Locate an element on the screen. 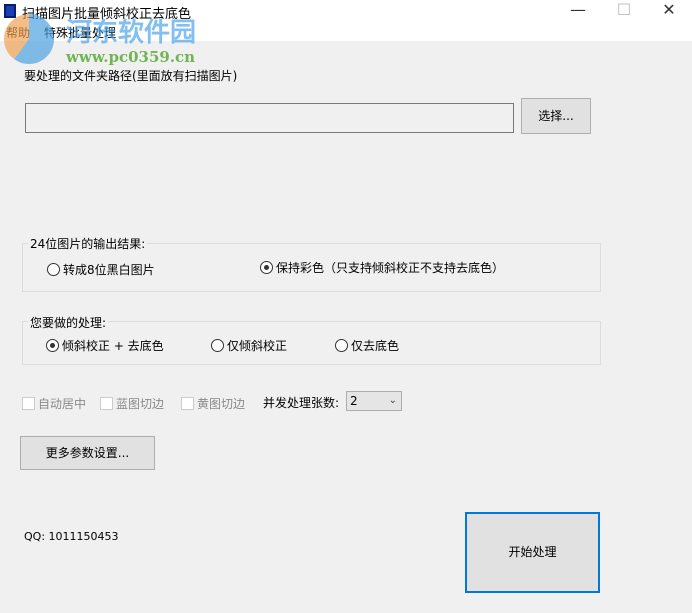 This screenshot has width=692, height=613. checkbox-blue-crop: 蓝图切边 is located at coordinates (132, 403).